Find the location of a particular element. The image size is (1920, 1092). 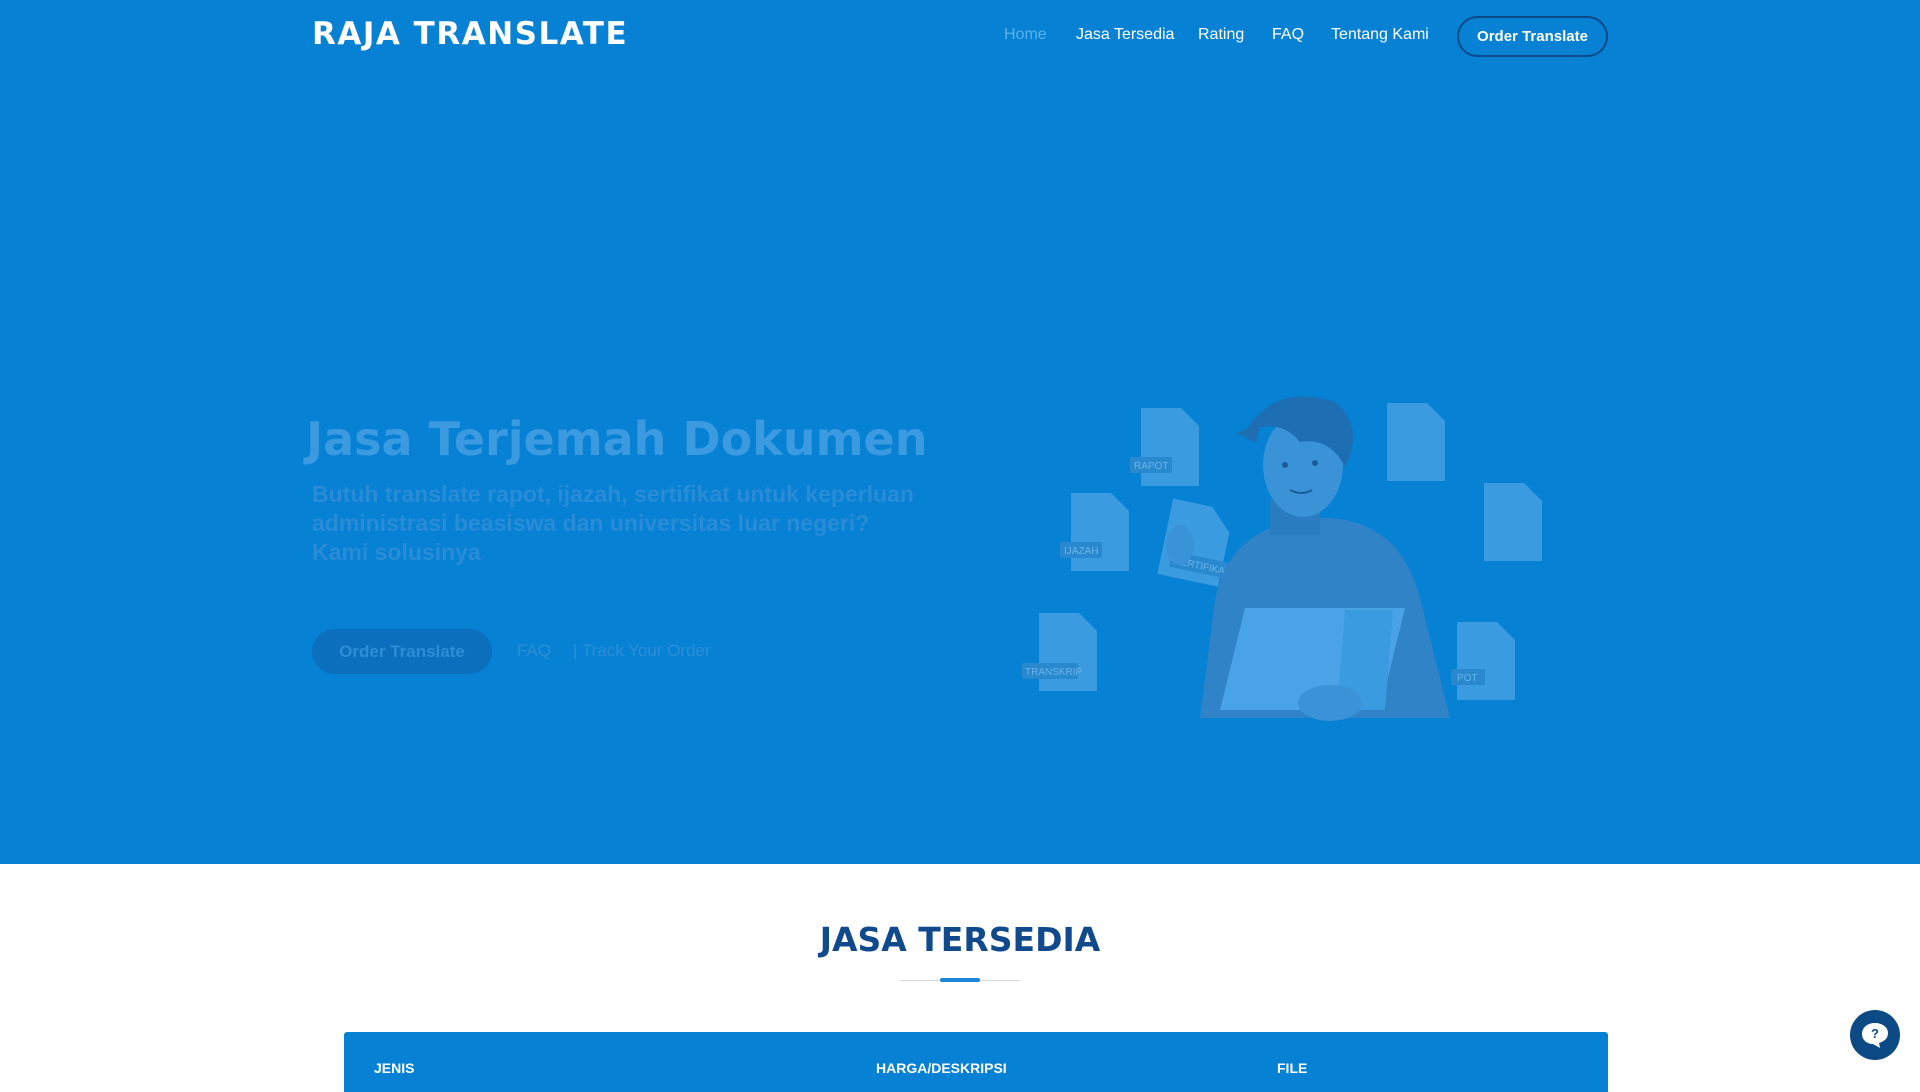

services-table-header: JENIS HARGA/DESKRIPSI FILE is located at coordinates (976, 1062).